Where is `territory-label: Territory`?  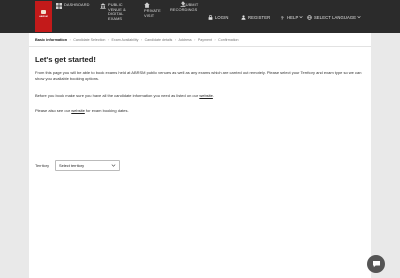 territory-label: Territory is located at coordinates (42, 165).